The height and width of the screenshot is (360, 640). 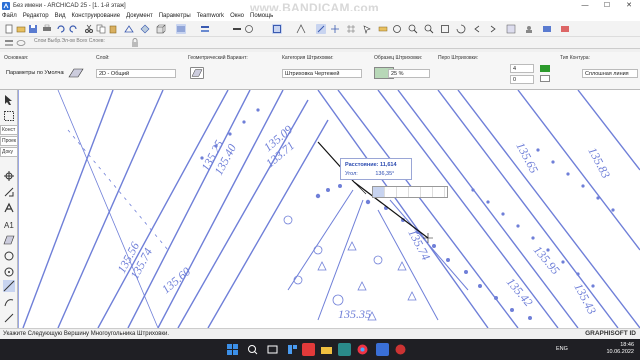 What do you see at coordinates (9, 176) in the screenshot?
I see `dimension-tool-icon` at bounding box center [9, 176].